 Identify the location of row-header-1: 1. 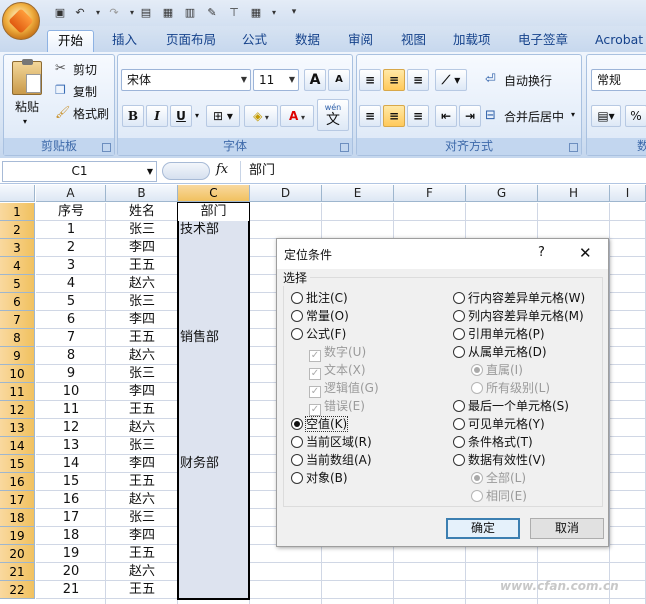
(17, 212).